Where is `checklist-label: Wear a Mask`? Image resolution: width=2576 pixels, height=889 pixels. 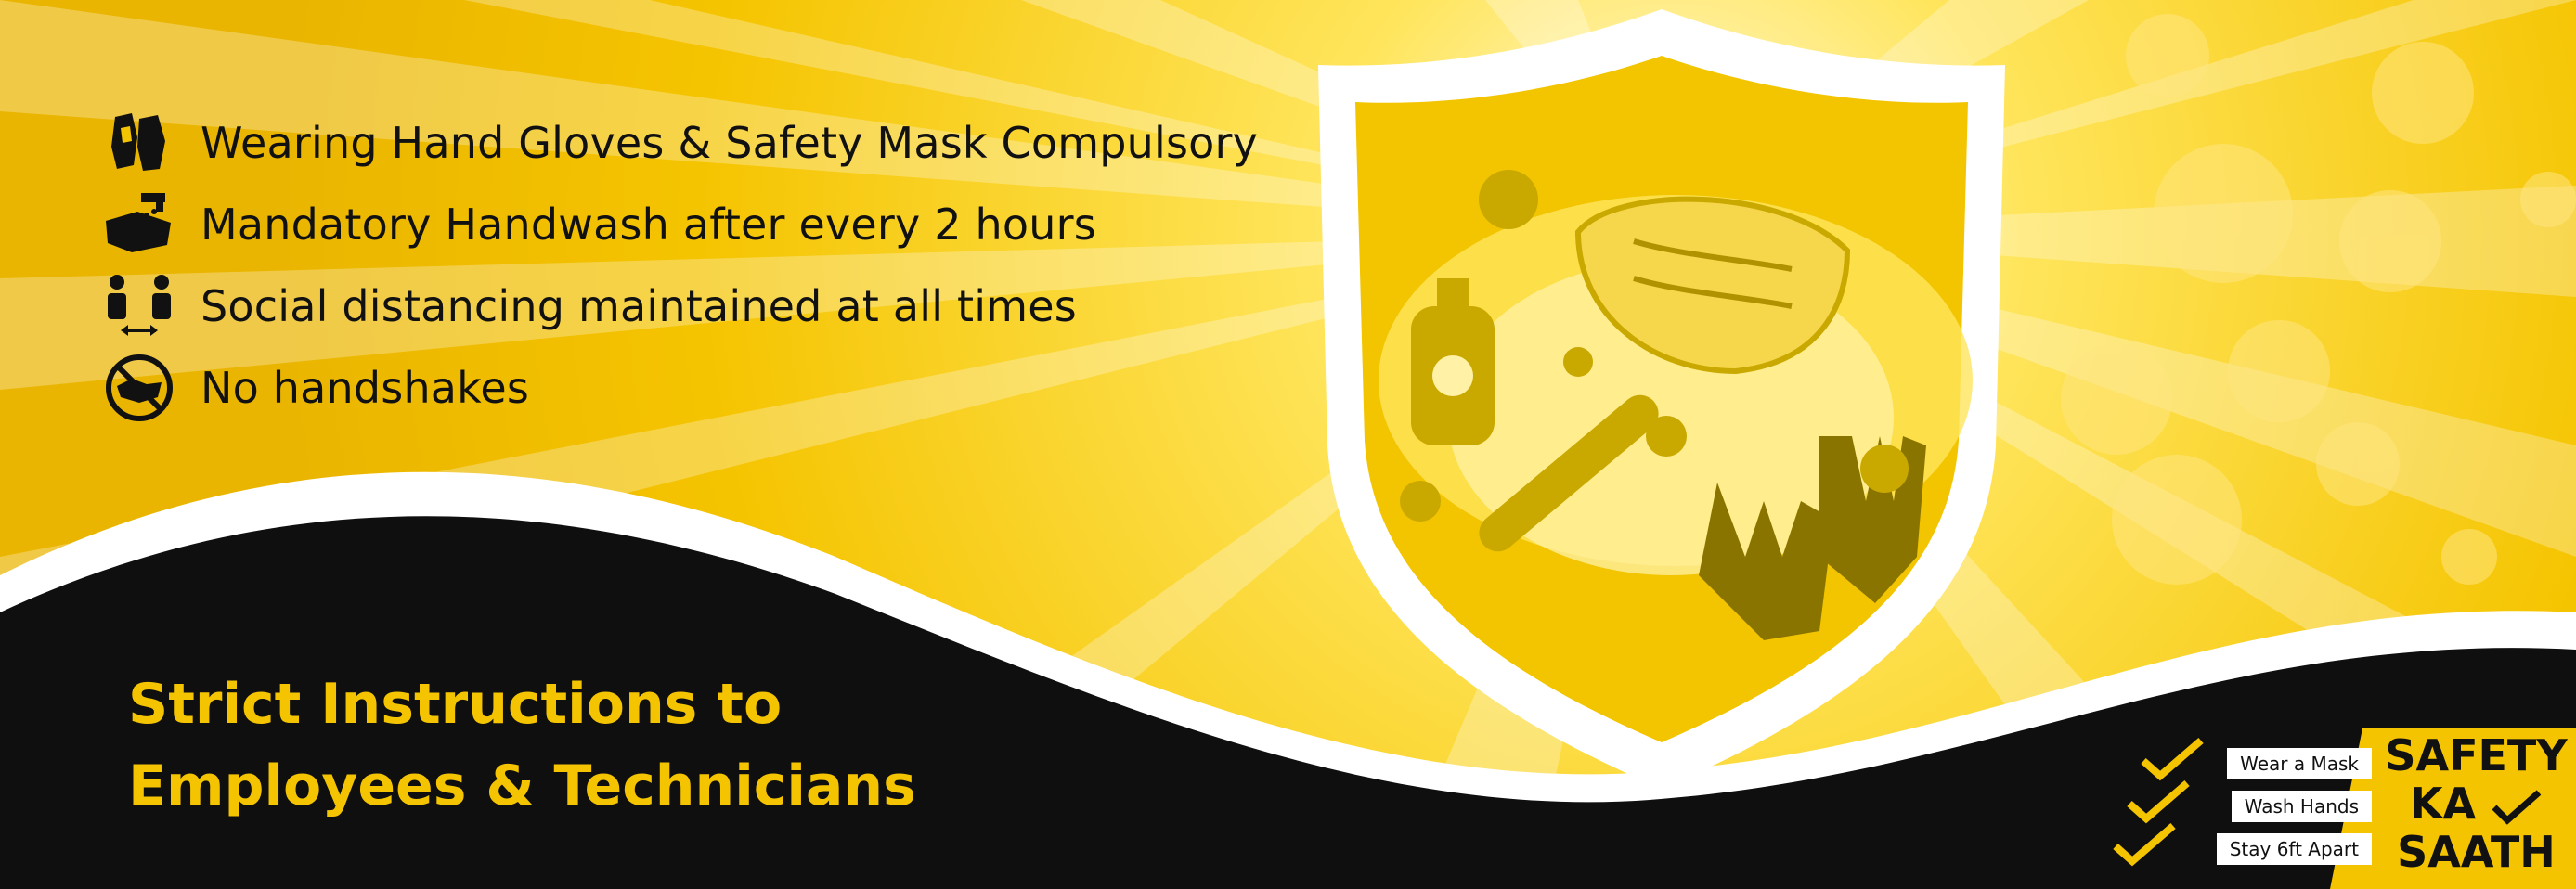
checklist-label: Wear a Mask is located at coordinates (2299, 763).